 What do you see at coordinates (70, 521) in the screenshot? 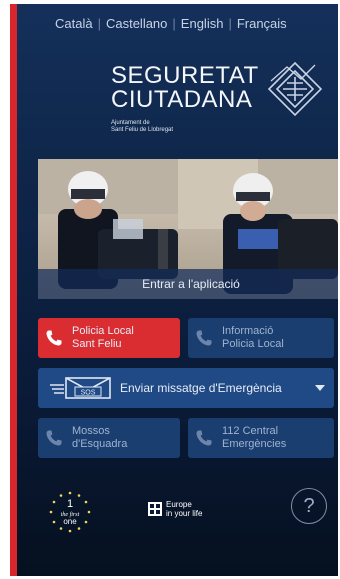
I see `first-one-line2: one` at bounding box center [70, 521].